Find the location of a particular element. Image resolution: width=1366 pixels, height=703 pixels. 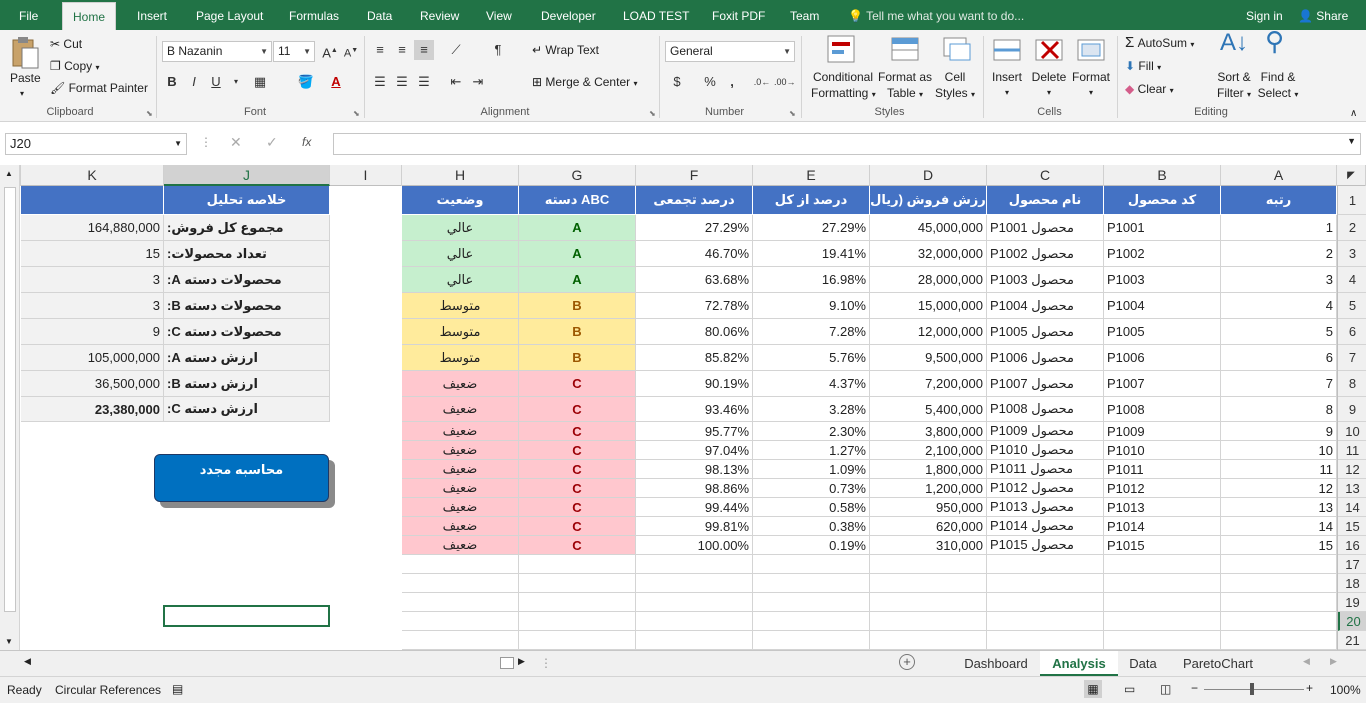

clear-button: ◆ Clear ▾ is located at coordinates (1149, 90).